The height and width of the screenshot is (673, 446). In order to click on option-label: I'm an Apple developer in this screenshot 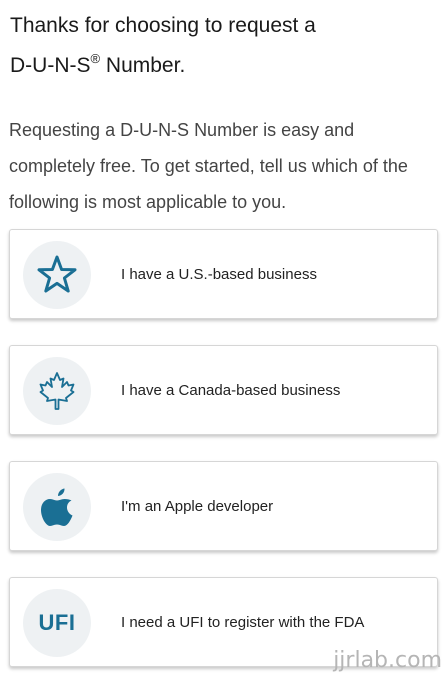, I will do `click(197, 506)`.